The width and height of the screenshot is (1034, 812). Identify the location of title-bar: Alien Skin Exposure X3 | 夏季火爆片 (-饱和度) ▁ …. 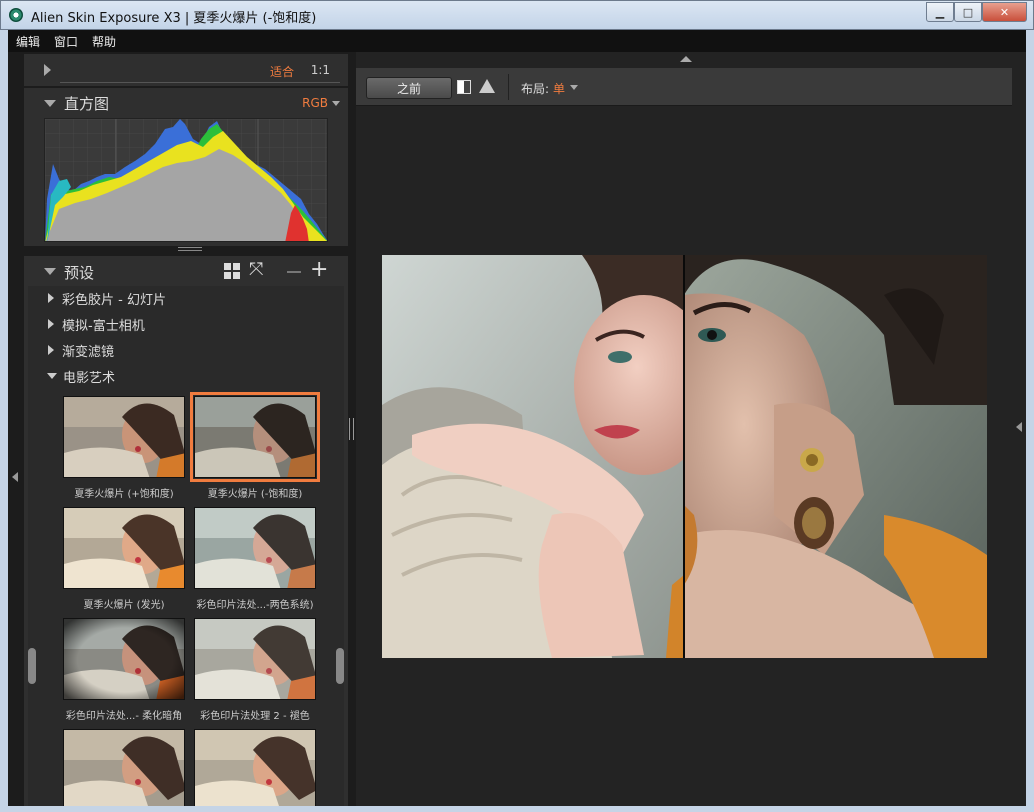
(517, 15).